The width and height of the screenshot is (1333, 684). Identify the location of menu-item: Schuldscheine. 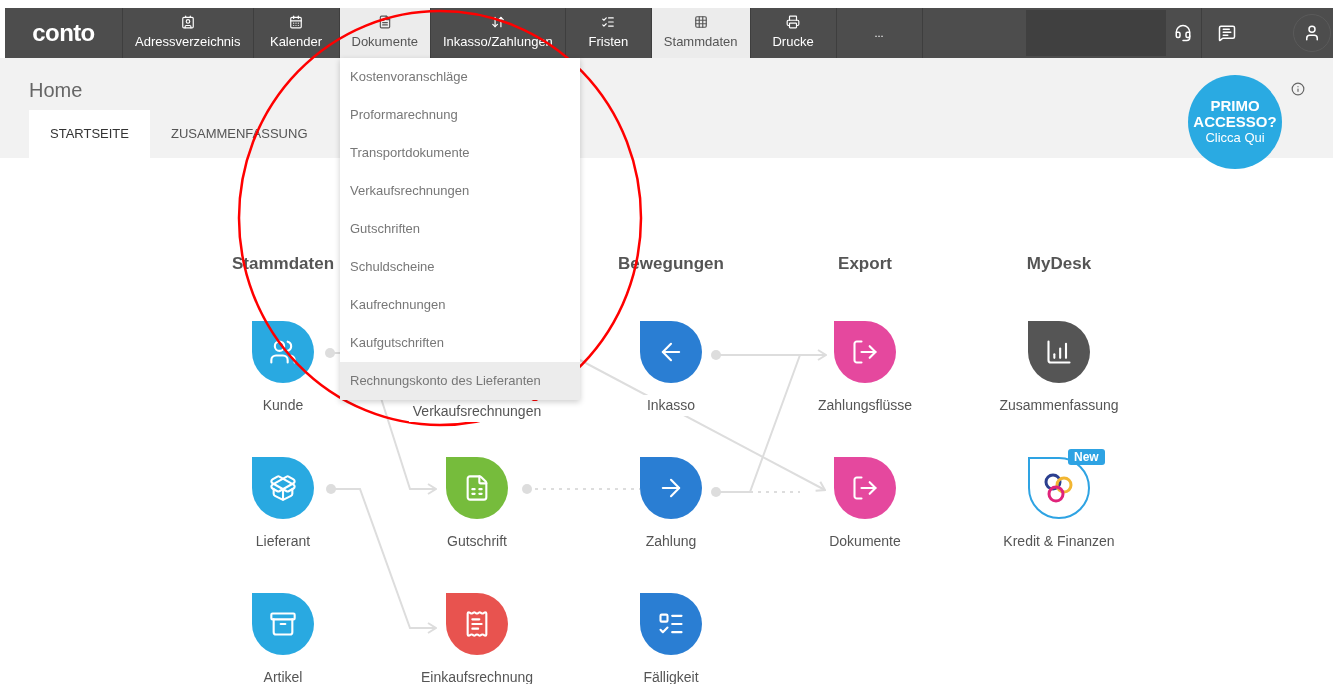
(460, 267).